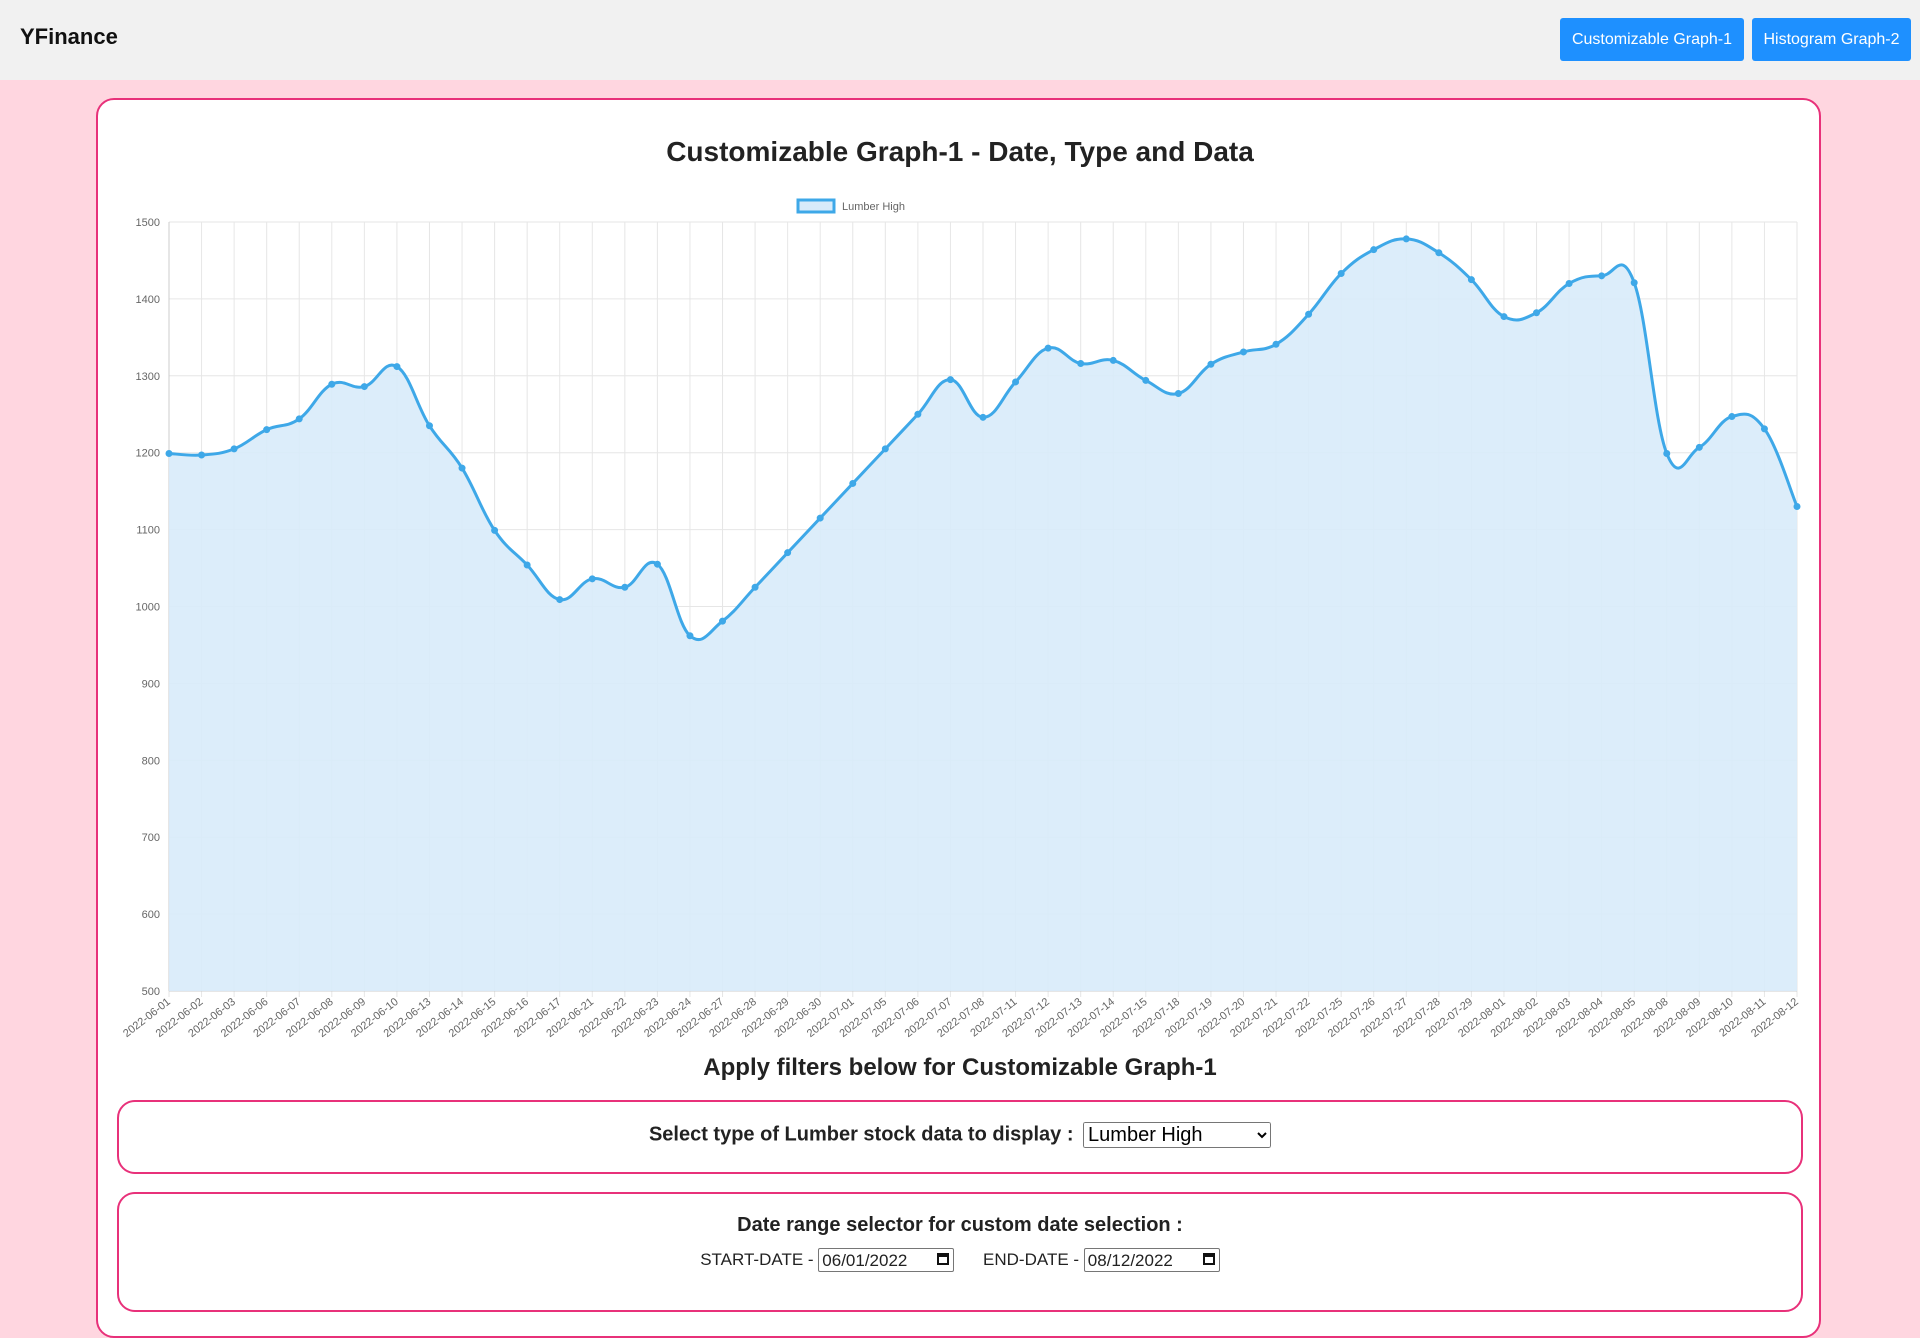 The image size is (1920, 1338). I want to click on y-tick-label: 600, so click(151, 915).